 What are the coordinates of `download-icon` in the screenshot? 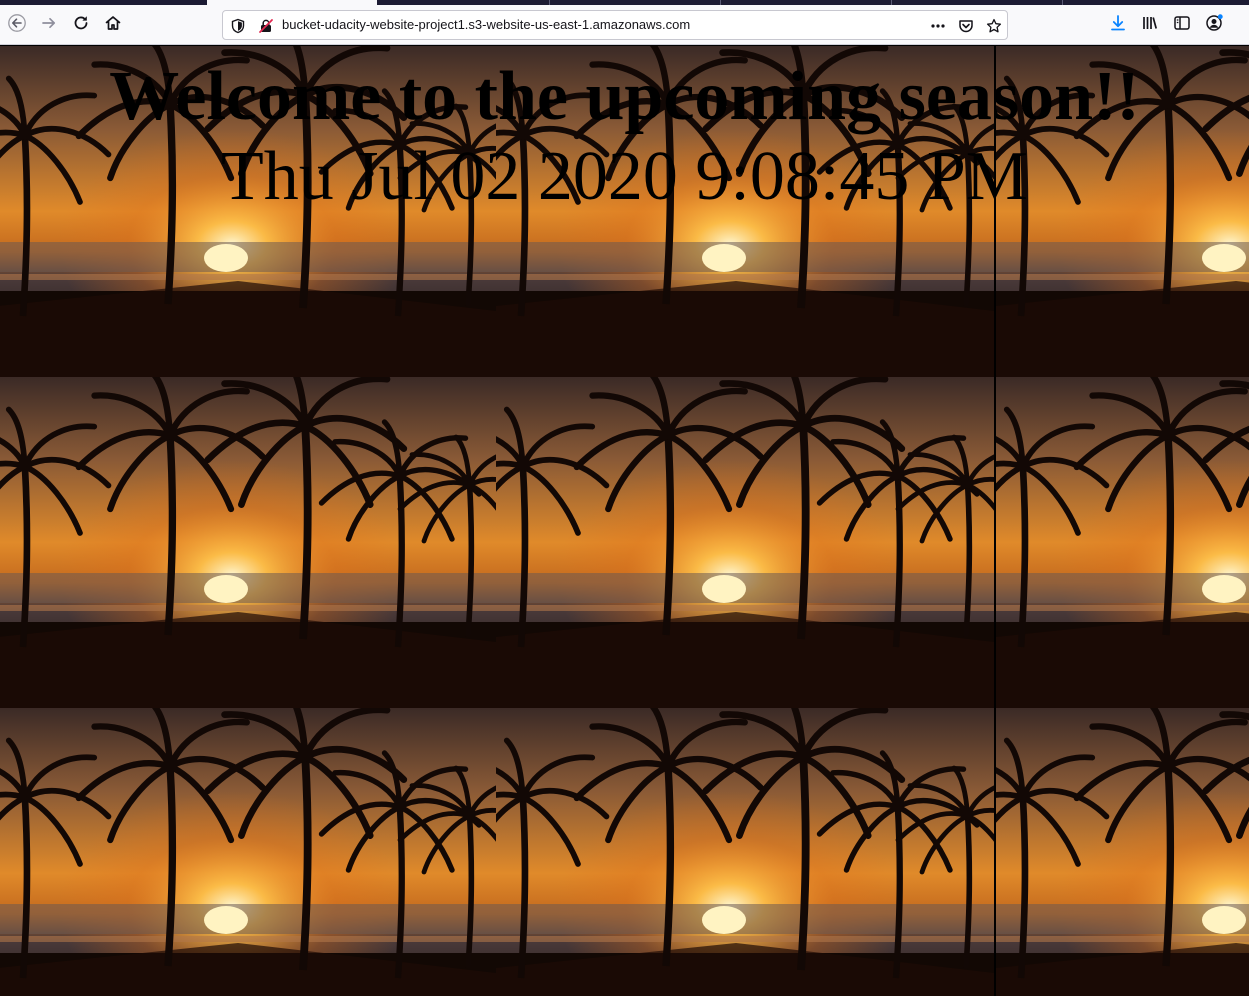 It's located at (1118, 25).